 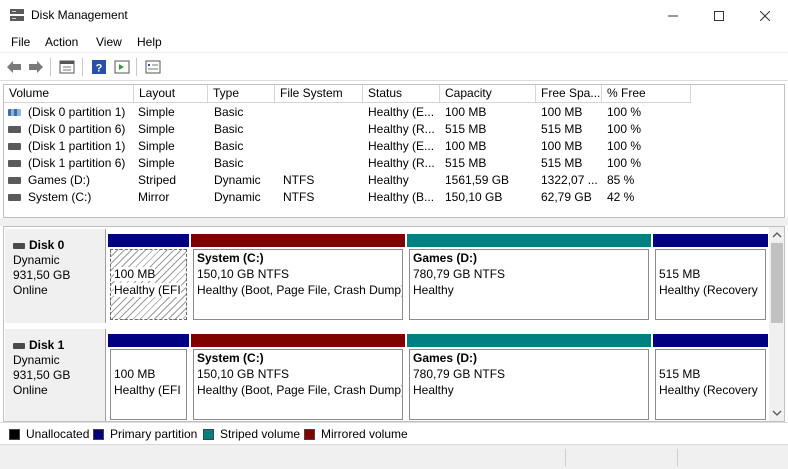 I want to click on maximize-button, so click(x=719, y=15).